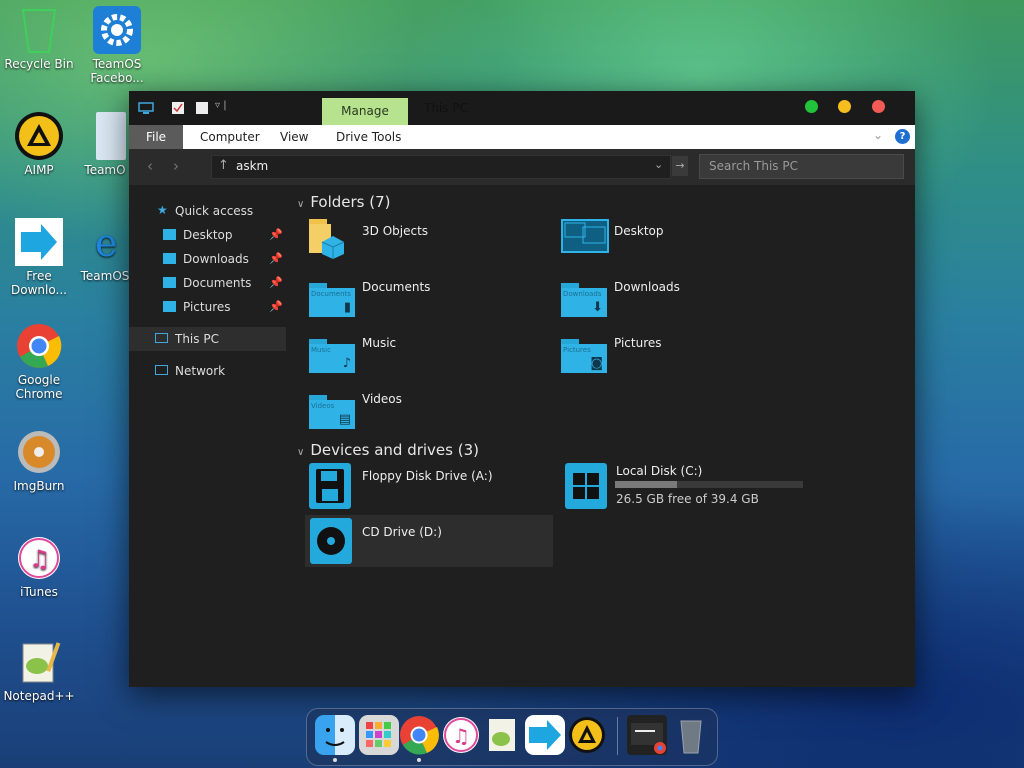  What do you see at coordinates (230, 137) in the screenshot?
I see `tab-computer: Computer` at bounding box center [230, 137].